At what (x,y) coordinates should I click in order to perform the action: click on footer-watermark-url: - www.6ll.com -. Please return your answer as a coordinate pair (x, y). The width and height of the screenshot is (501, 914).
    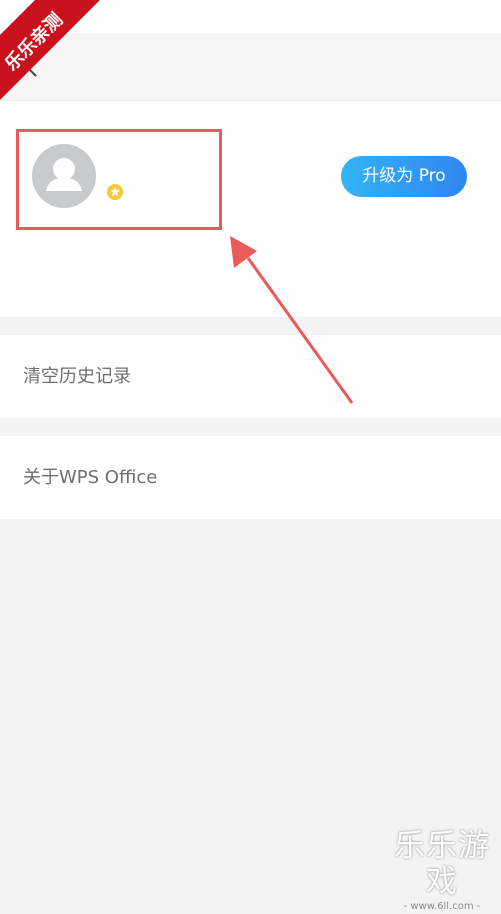
    Looking at the image, I should click on (442, 906).